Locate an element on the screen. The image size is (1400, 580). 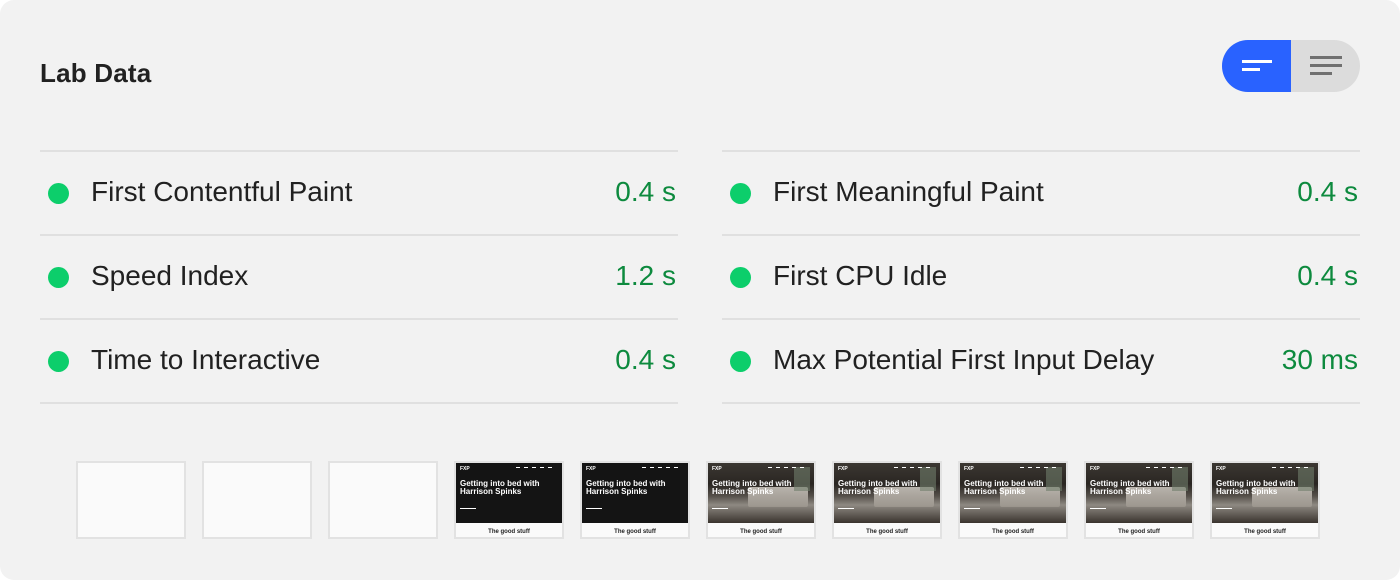
section-title: Lab Data is located at coordinates (96, 73).